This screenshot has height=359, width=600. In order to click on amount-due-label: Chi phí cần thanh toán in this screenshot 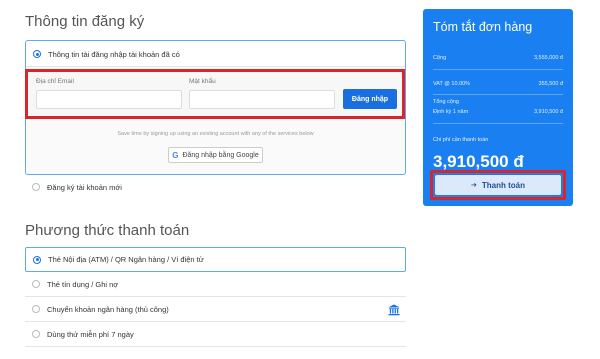, I will do `click(461, 140)`.